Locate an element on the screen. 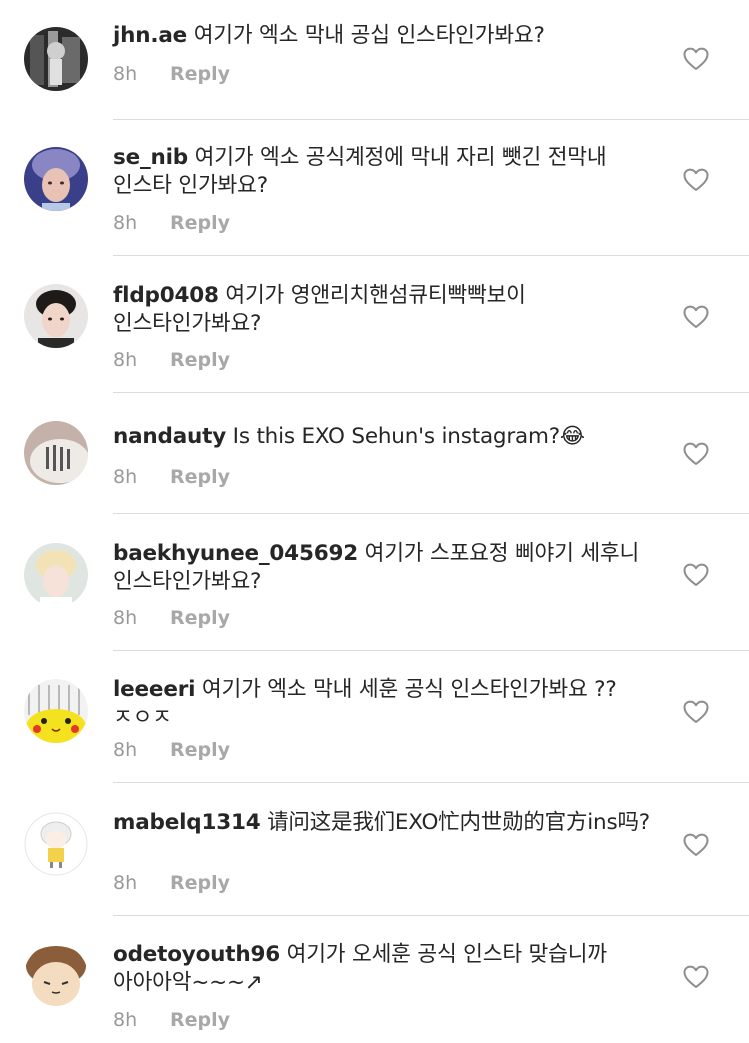 This screenshot has width=749, height=1043. comment-body: Is this EXO Sehun's instagram?😂 is located at coordinates (408, 436).